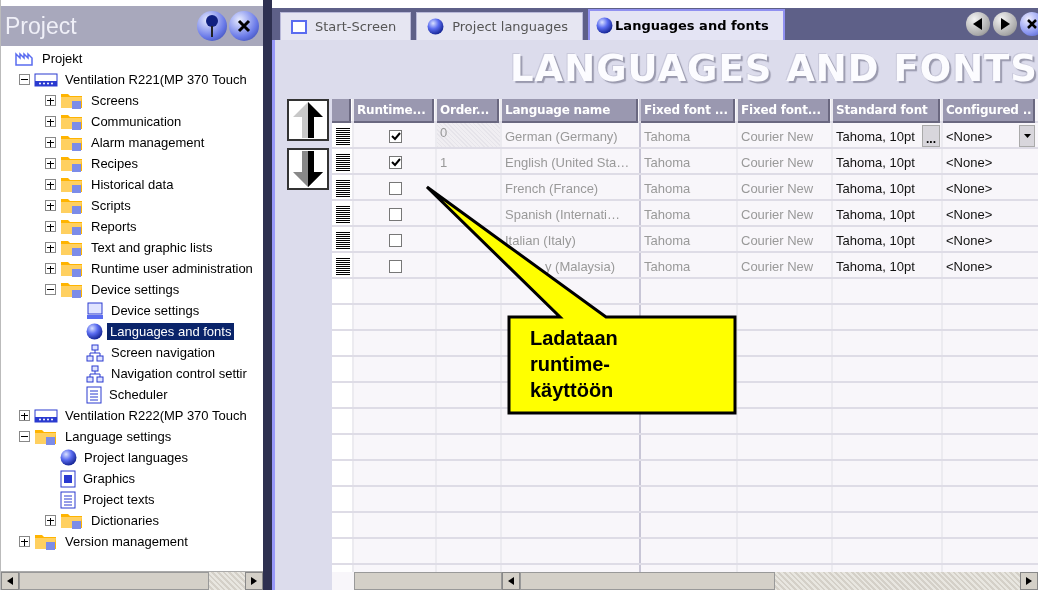 The height and width of the screenshot is (590, 1038). What do you see at coordinates (686, 24) in the screenshot?
I see `tab: Languages and fonts` at bounding box center [686, 24].